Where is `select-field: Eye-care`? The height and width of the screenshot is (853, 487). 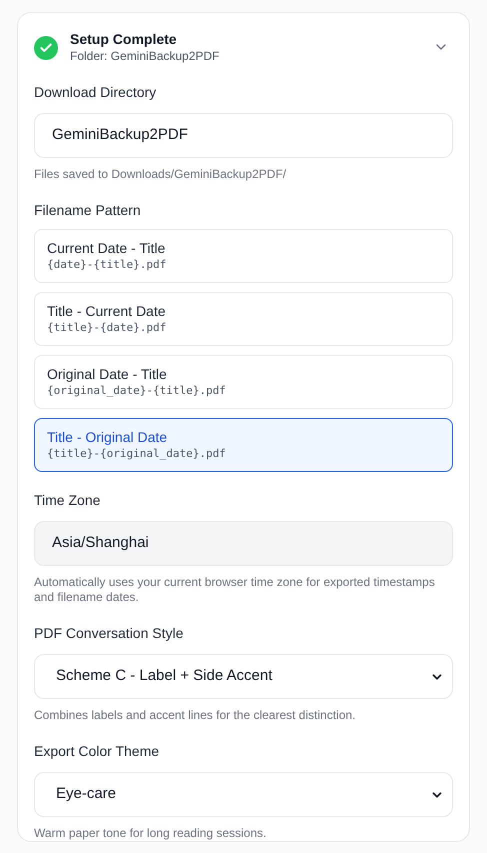
select-field: Eye-care is located at coordinates (243, 794).